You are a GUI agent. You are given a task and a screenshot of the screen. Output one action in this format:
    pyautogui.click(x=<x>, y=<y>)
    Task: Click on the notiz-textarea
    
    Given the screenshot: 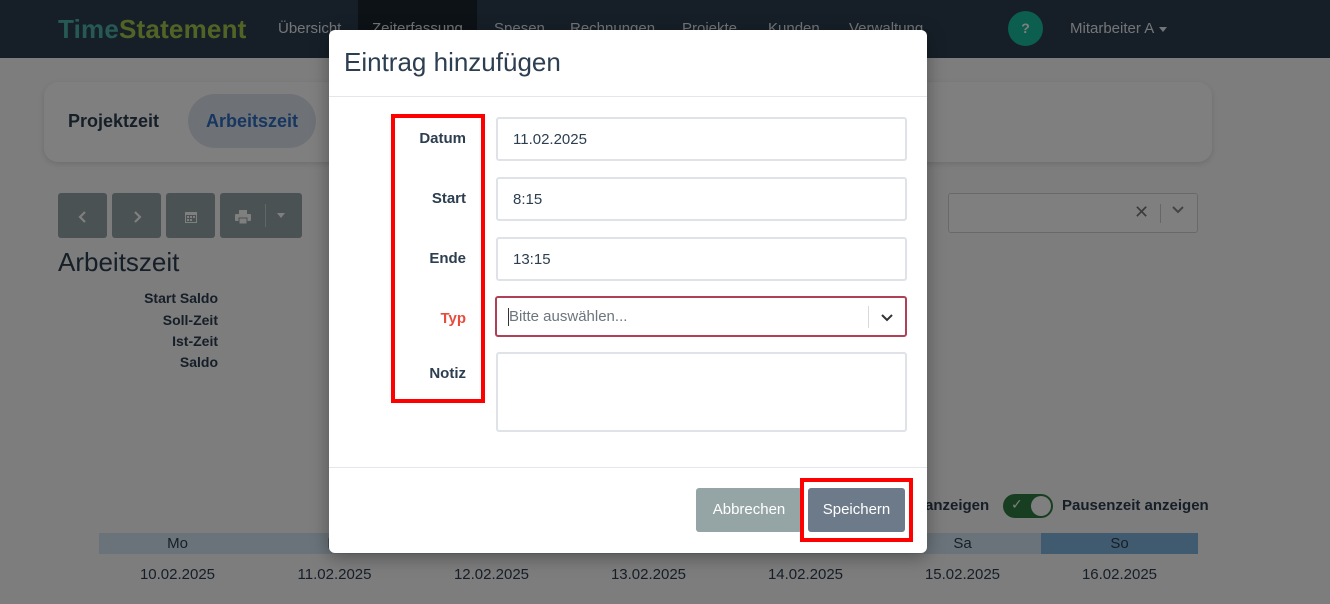 What is the action you would take?
    pyautogui.click(x=701, y=392)
    